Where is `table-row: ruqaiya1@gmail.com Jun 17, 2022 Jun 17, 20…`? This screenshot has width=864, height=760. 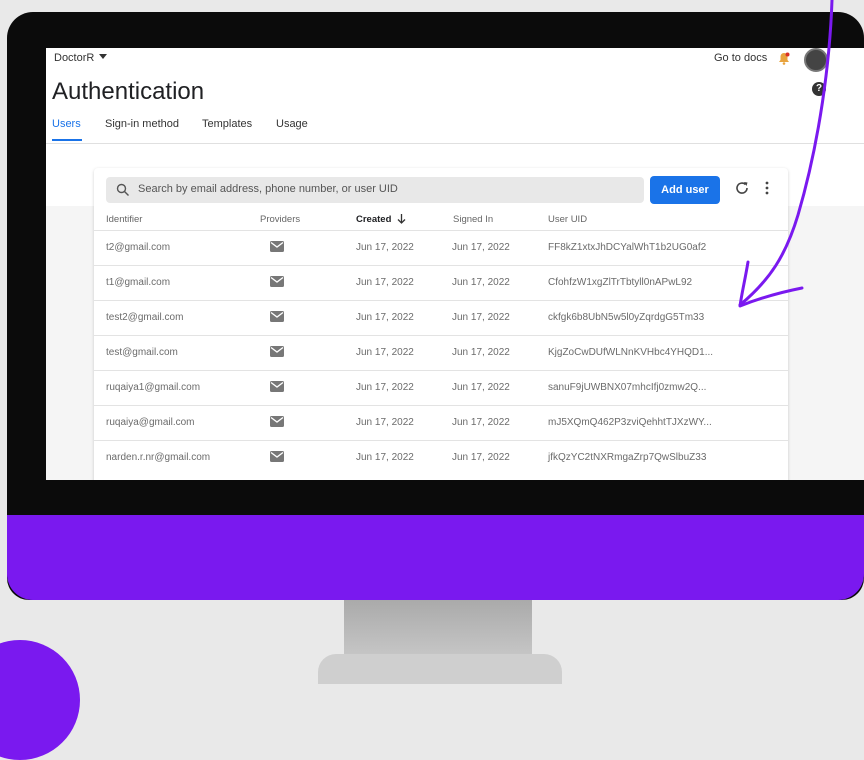 table-row: ruqaiya1@gmail.com Jun 17, 2022 Jun 17, 20… is located at coordinates (441, 388).